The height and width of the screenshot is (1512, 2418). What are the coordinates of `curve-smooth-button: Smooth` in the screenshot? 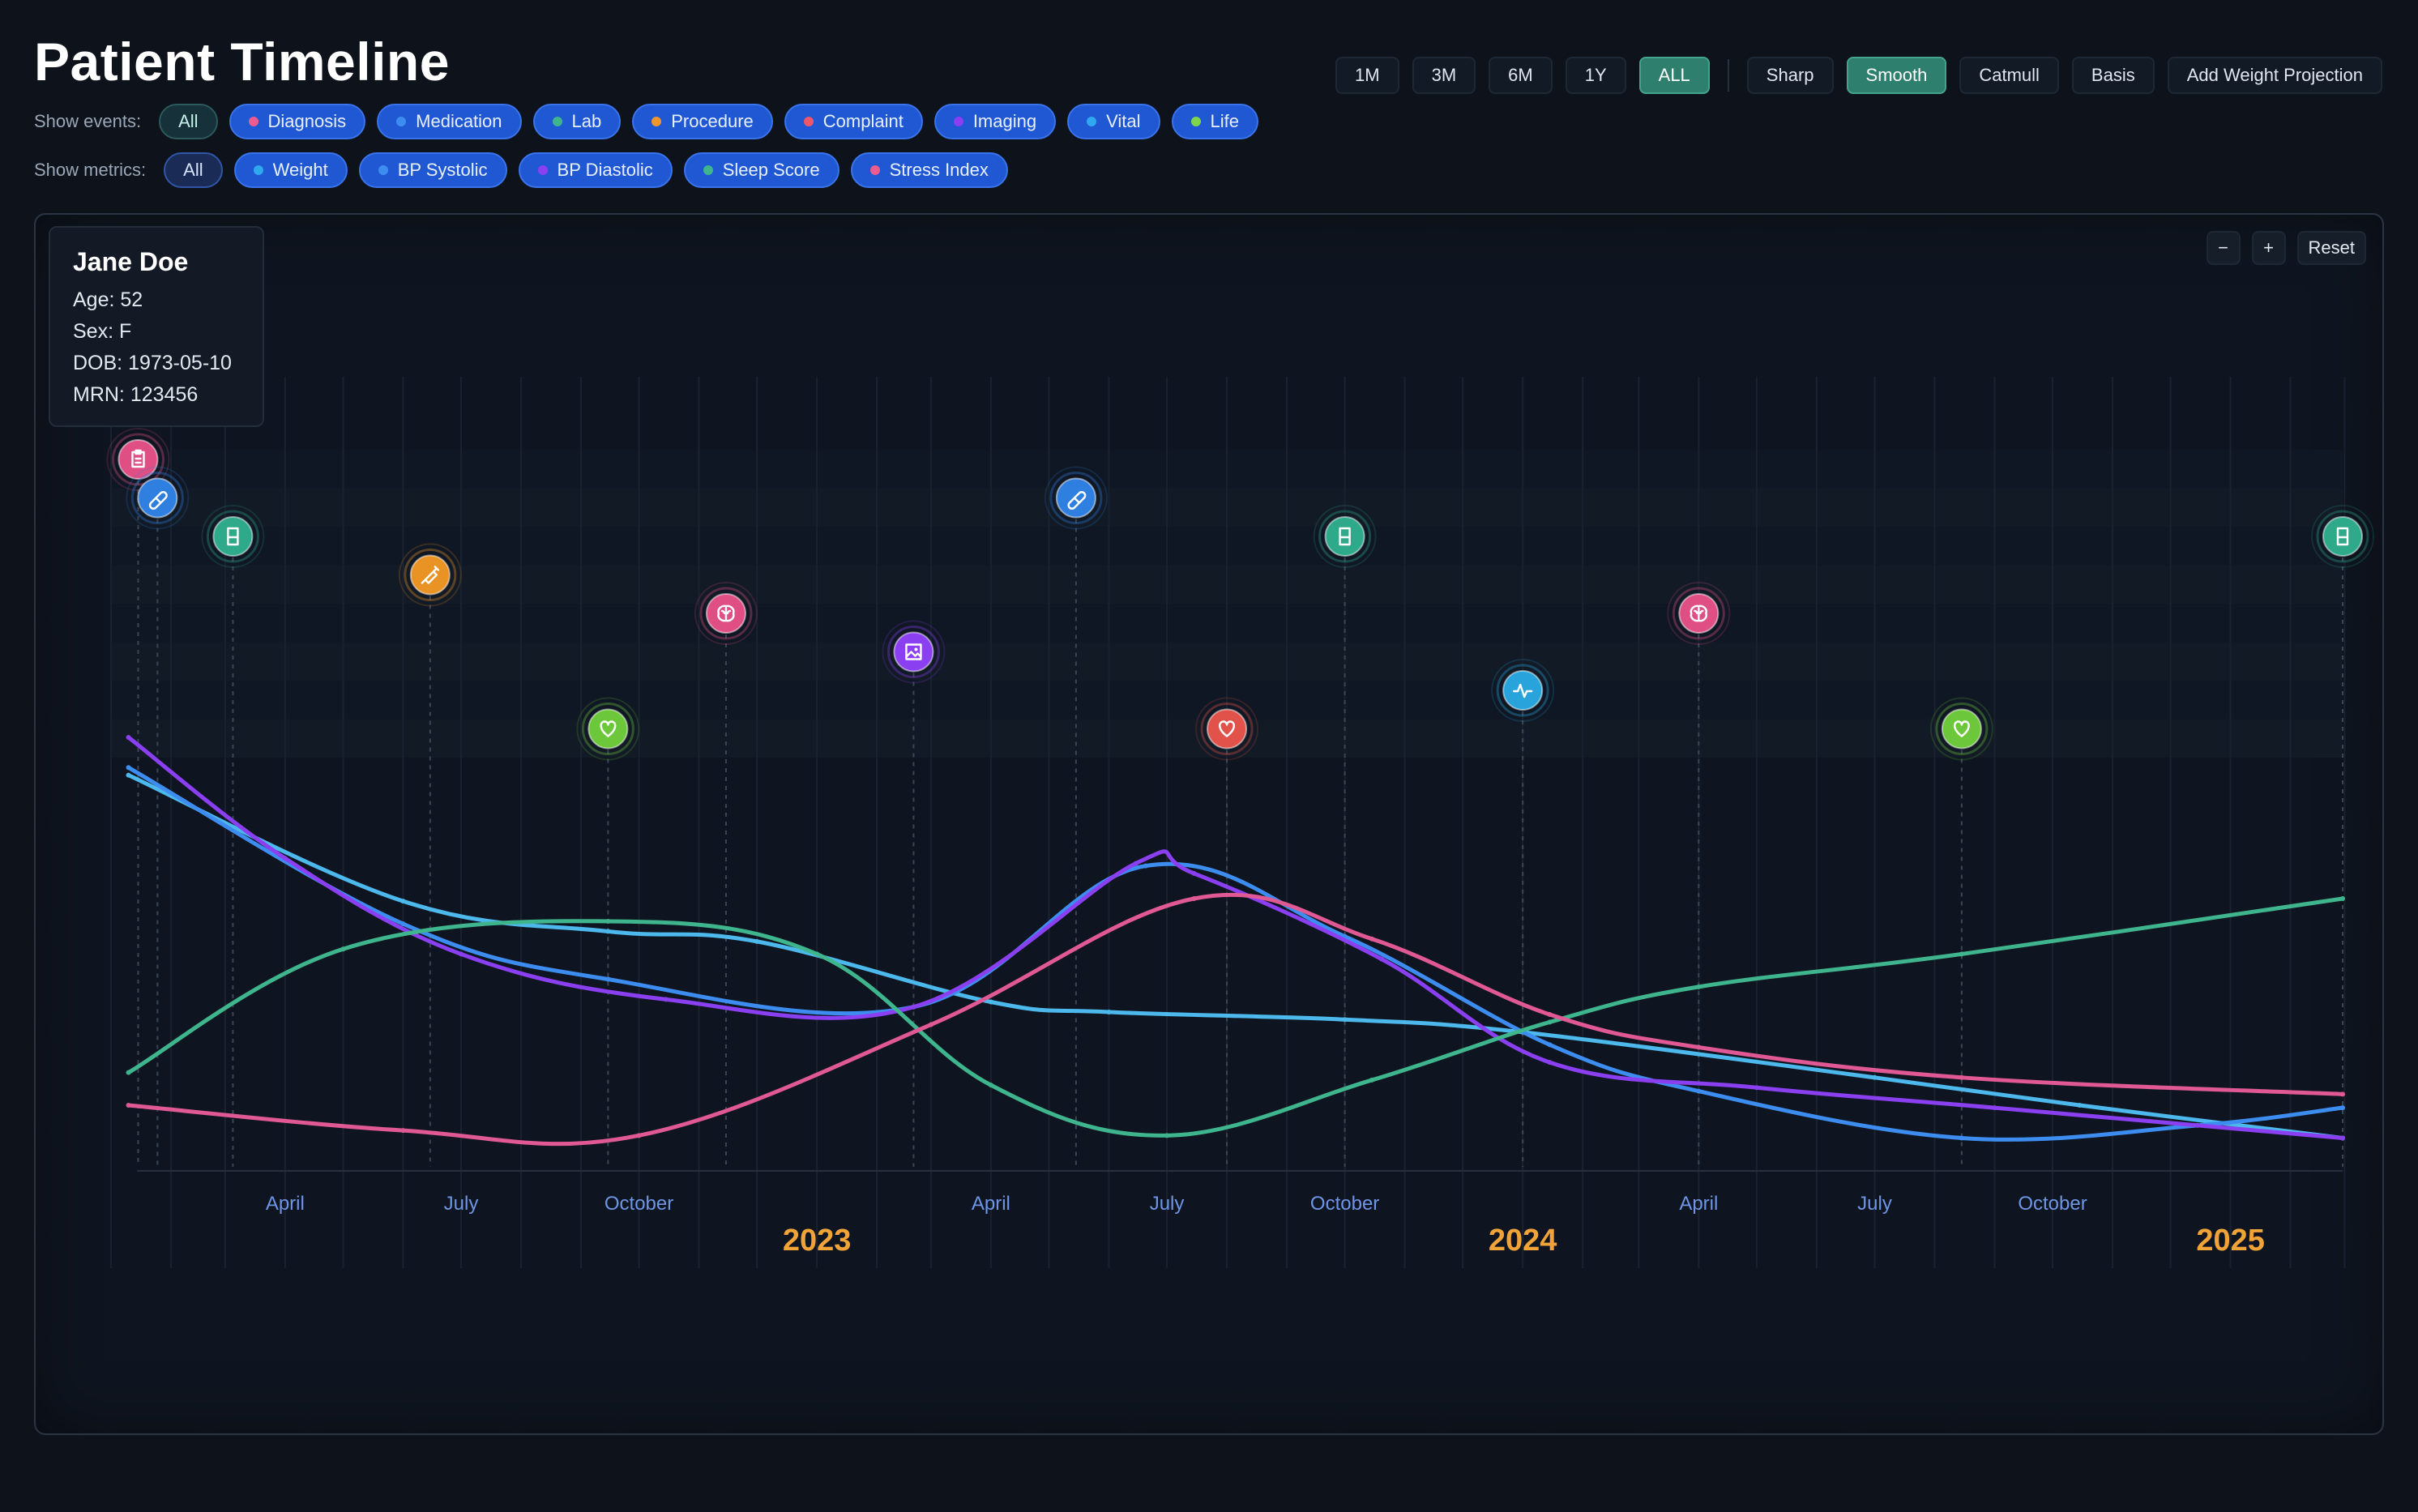 It's located at (1897, 75).